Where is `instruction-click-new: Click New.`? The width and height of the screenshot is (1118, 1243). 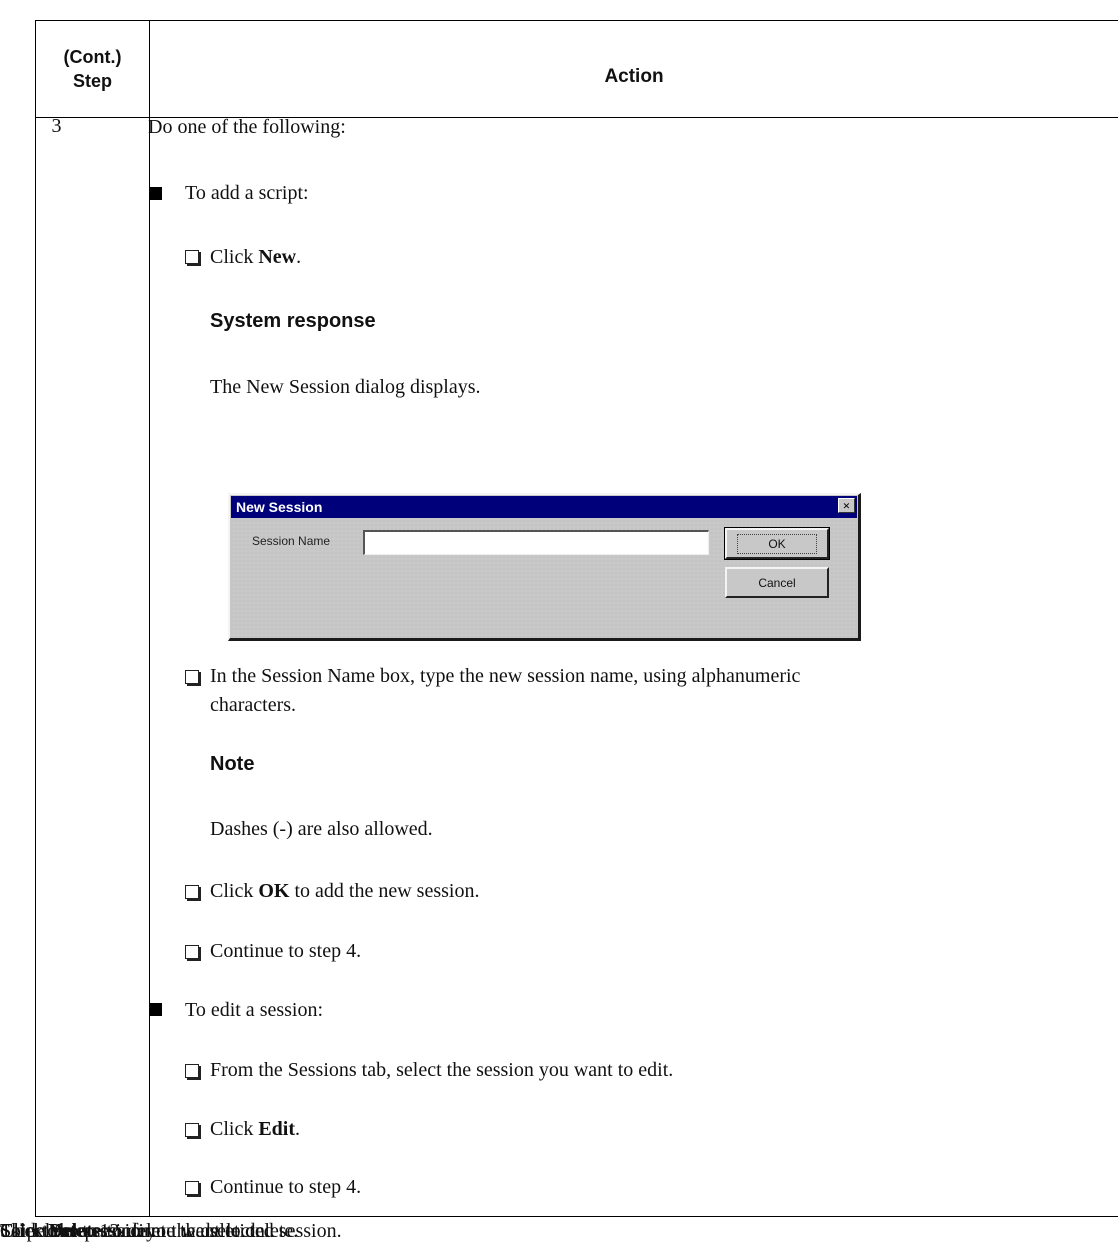
instruction-click-new: Click New. is located at coordinates (256, 257).